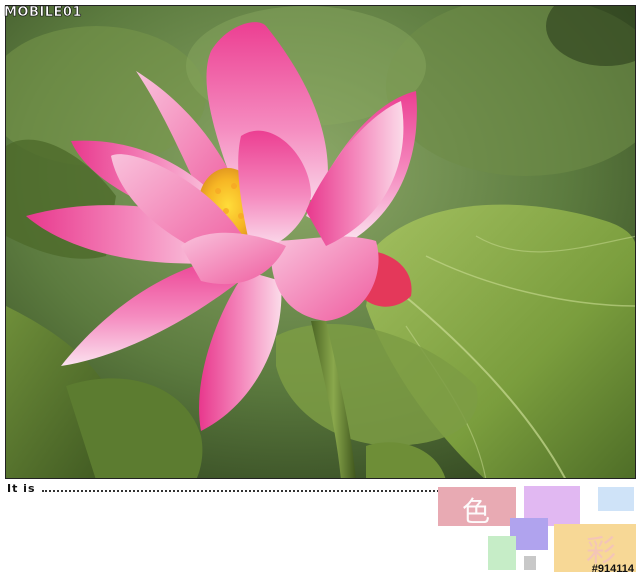  What do you see at coordinates (21, 488) in the screenshot?
I see `caption-label: It is` at bounding box center [21, 488].